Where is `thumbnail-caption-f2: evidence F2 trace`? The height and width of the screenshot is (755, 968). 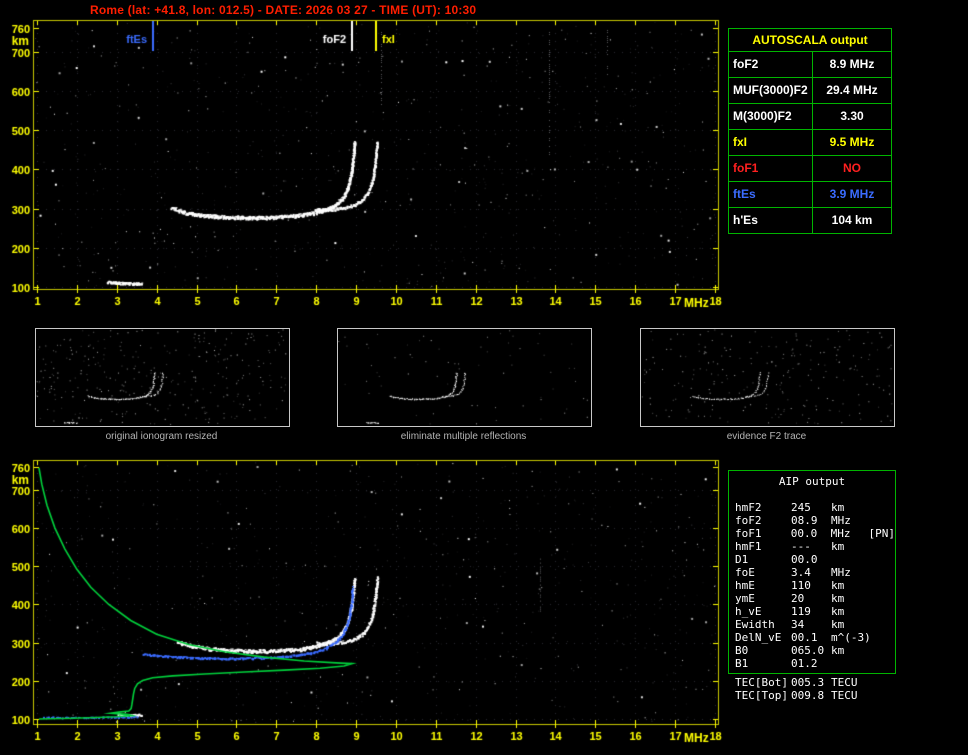 thumbnail-caption-f2: evidence F2 trace is located at coordinates (766, 436).